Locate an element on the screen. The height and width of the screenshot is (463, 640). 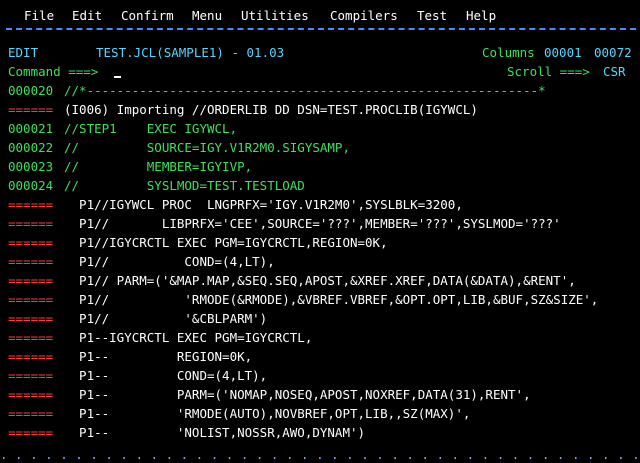
line-number: 000023 is located at coordinates (30, 166).